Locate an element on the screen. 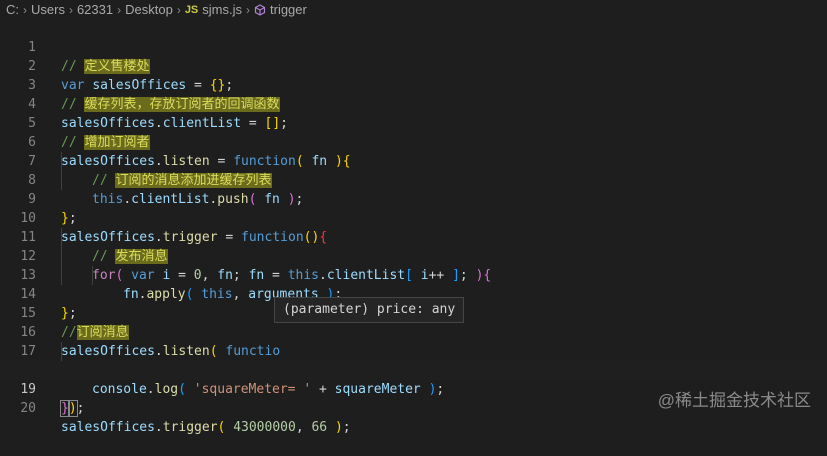 This screenshot has height=456, width=827. hover-tooltip: (parameter) price: any is located at coordinates (369, 310).